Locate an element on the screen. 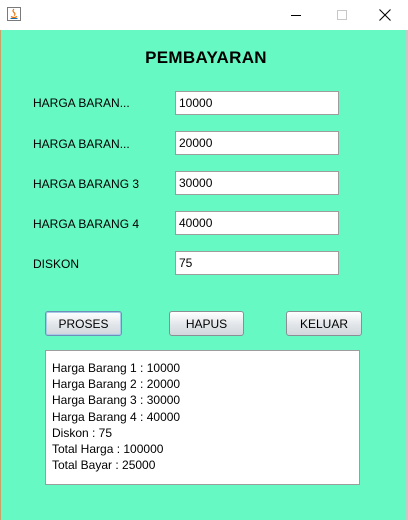 The height and width of the screenshot is (520, 408). maximize-button is located at coordinates (342, 15).